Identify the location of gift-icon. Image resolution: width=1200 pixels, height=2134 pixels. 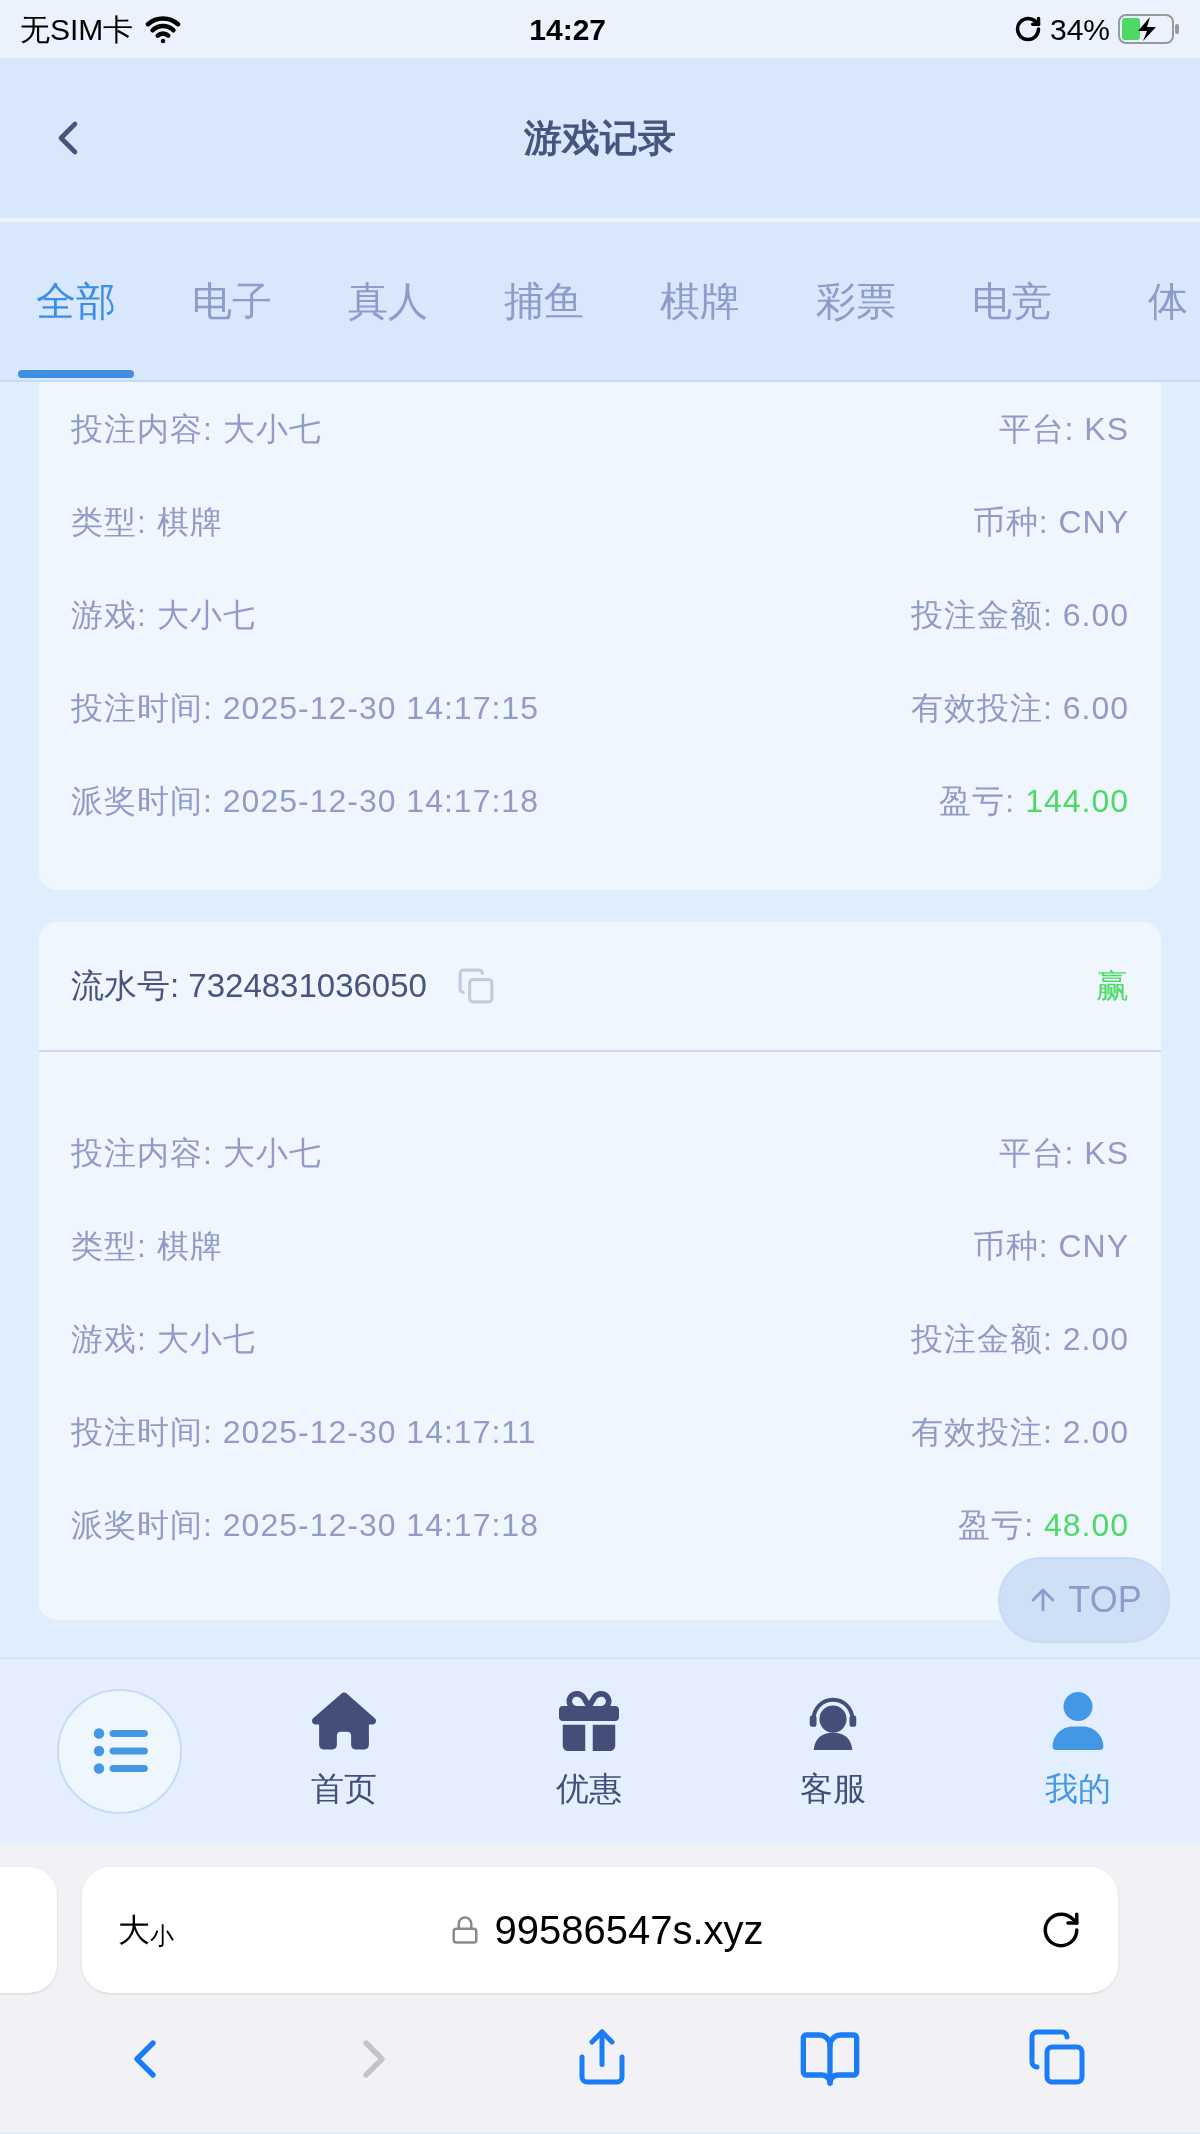
(588, 1721).